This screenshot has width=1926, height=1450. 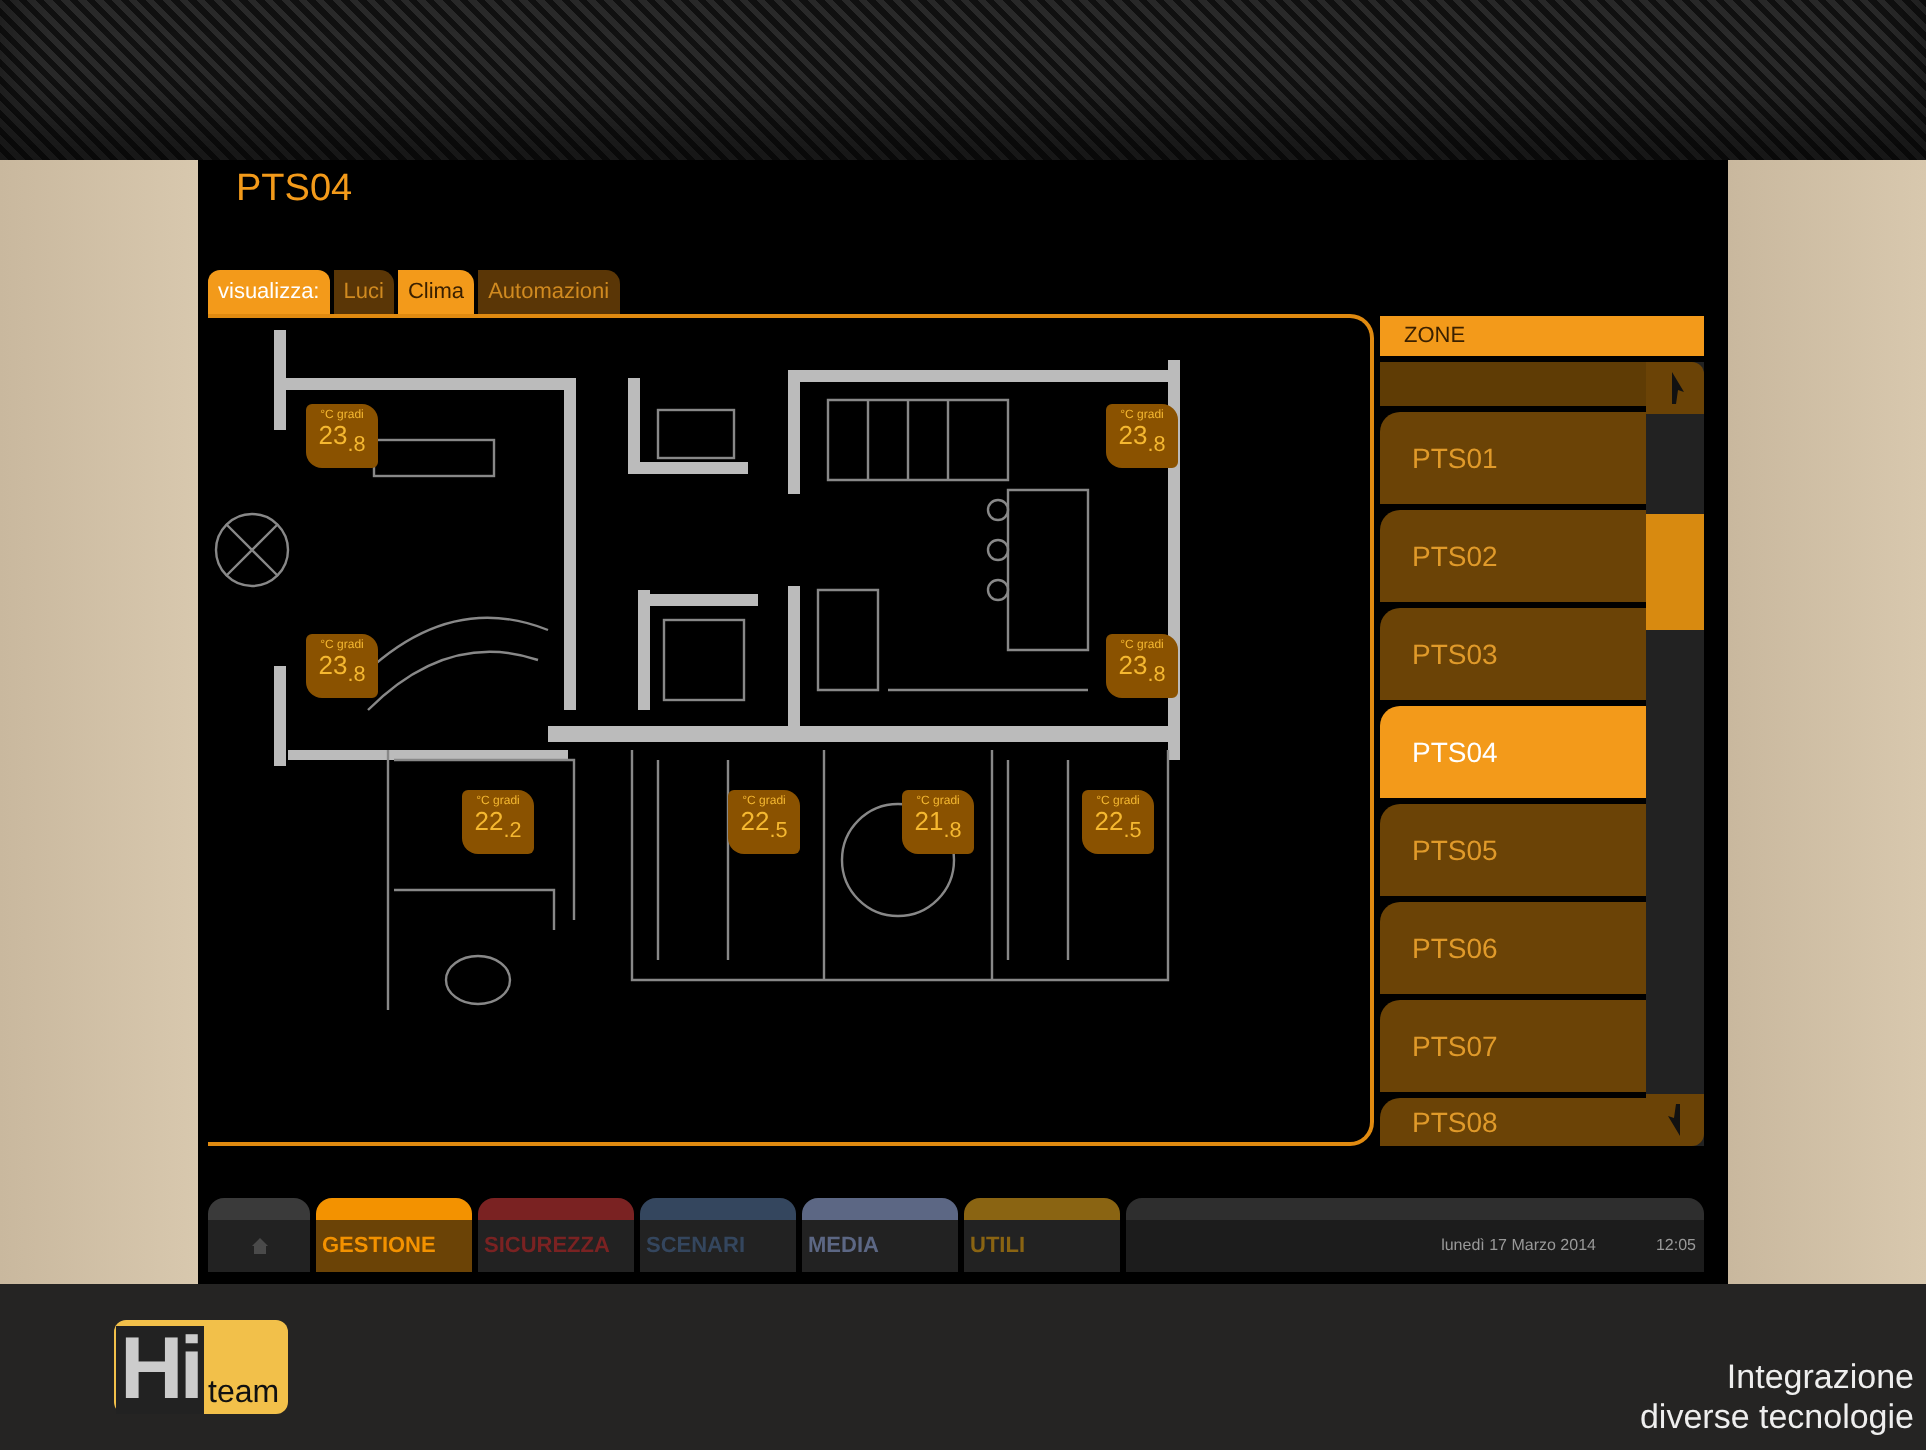 What do you see at coordinates (436, 292) in the screenshot?
I see `view-tab: Clima` at bounding box center [436, 292].